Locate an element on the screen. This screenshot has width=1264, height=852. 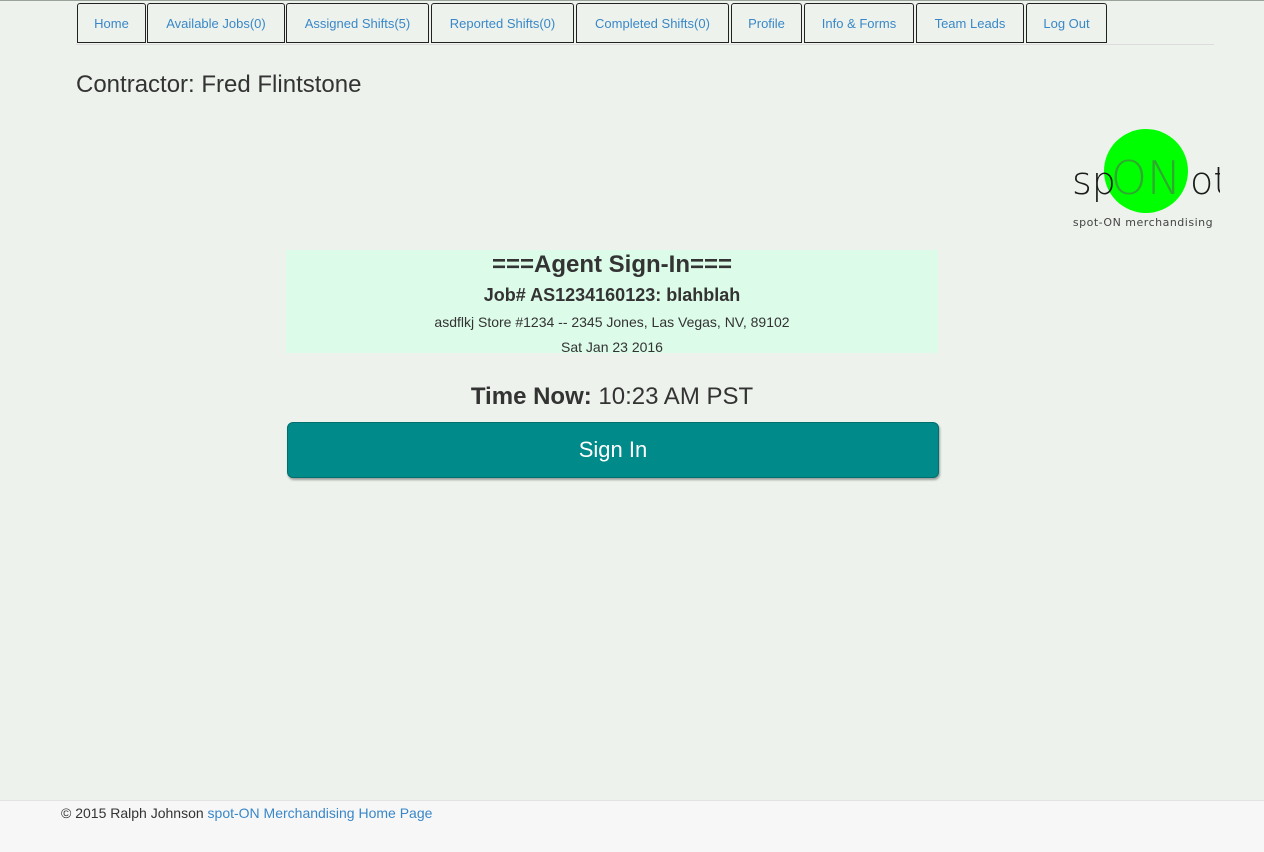
tab-info-forms: Info & Forms is located at coordinates (859, 23).